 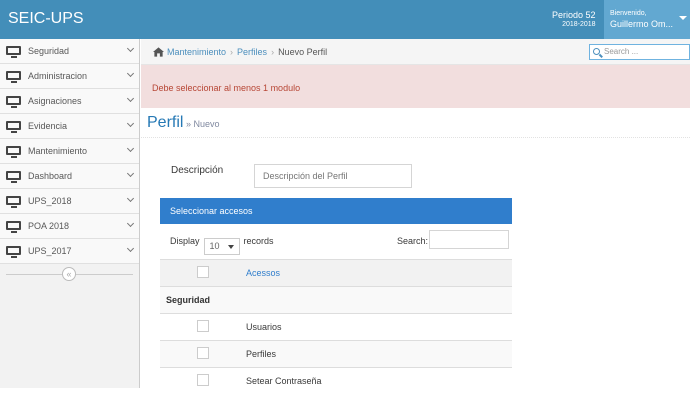 What do you see at coordinates (303, 52) in the screenshot?
I see `breadcrumb-current: Nuevo Perfil` at bounding box center [303, 52].